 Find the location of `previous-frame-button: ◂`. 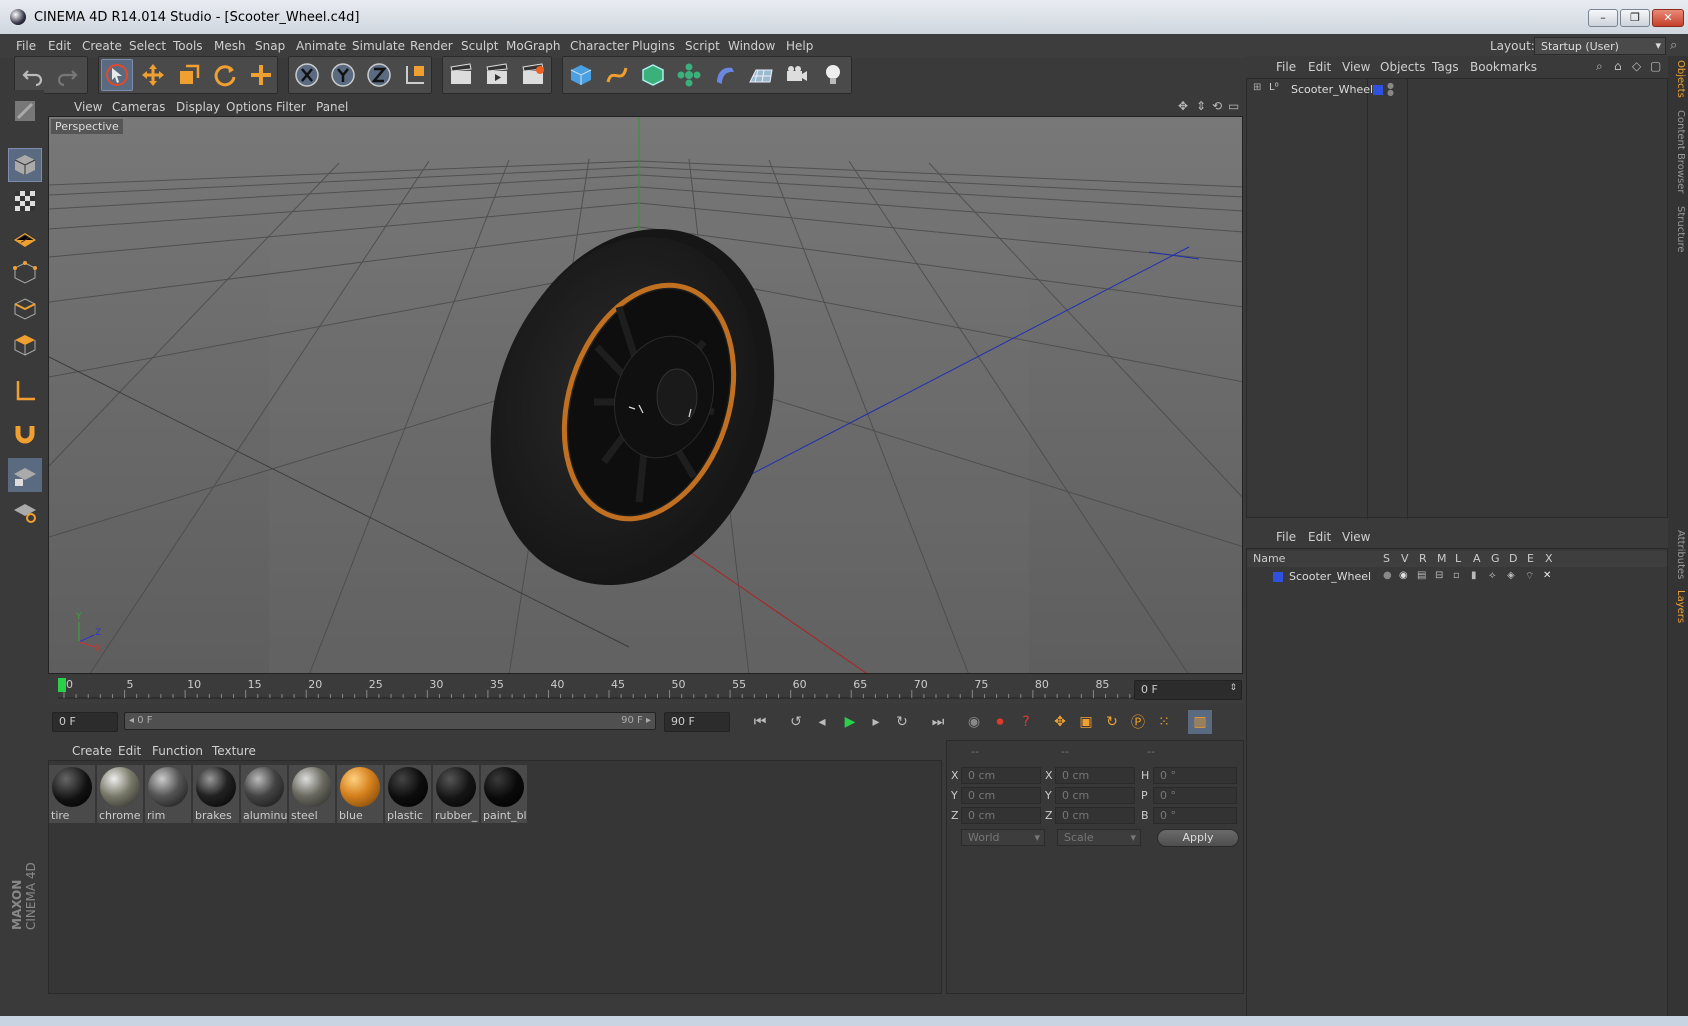

previous-frame-button: ◂ is located at coordinates (822, 722).